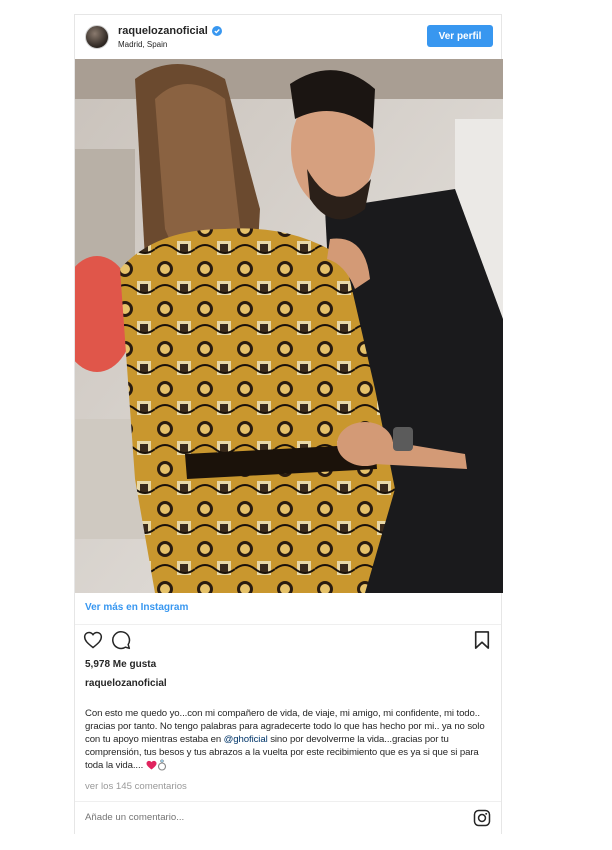  I want to click on caption-username: raquelozanoficial, so click(126, 683).